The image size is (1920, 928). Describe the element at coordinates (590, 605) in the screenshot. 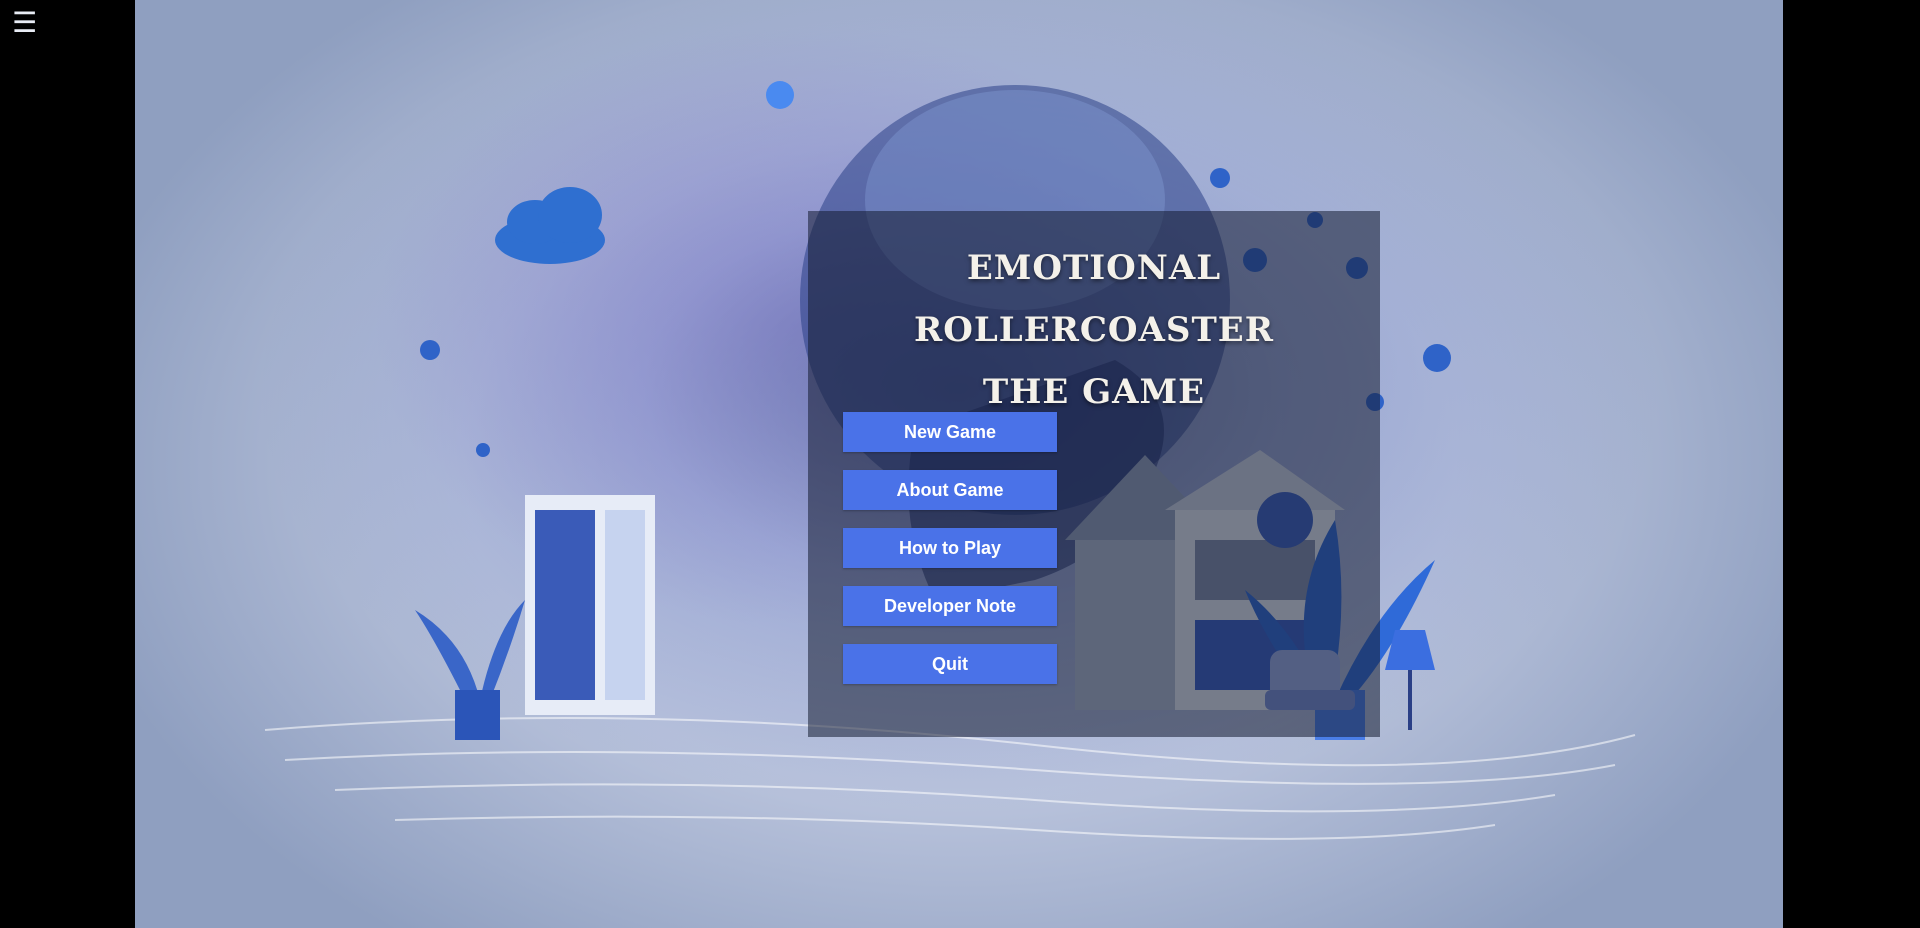

I see `left-building-art` at that location.